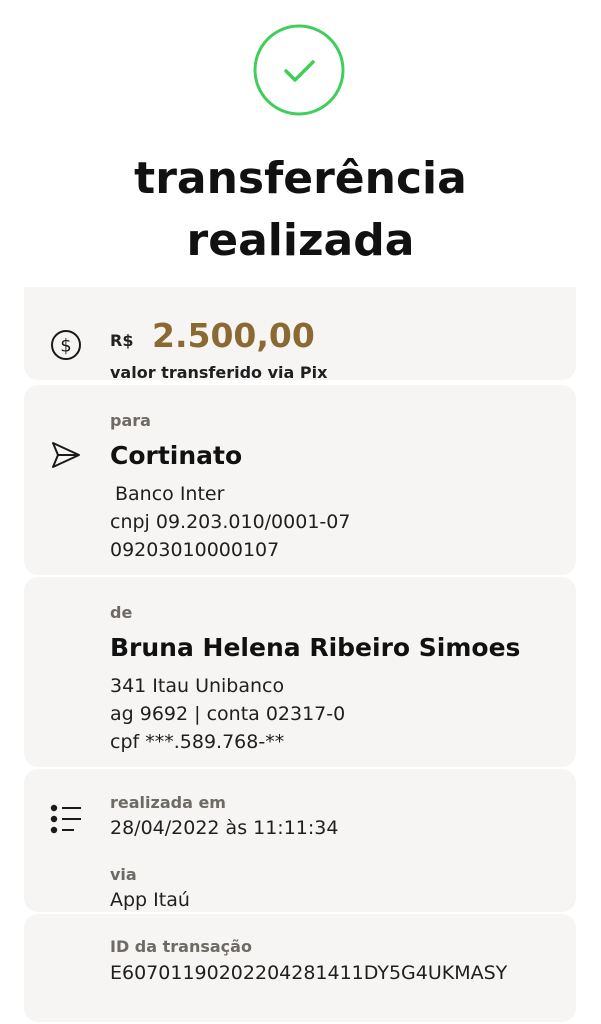  Describe the element at coordinates (123, 874) in the screenshot. I see `channel-label: via` at that location.